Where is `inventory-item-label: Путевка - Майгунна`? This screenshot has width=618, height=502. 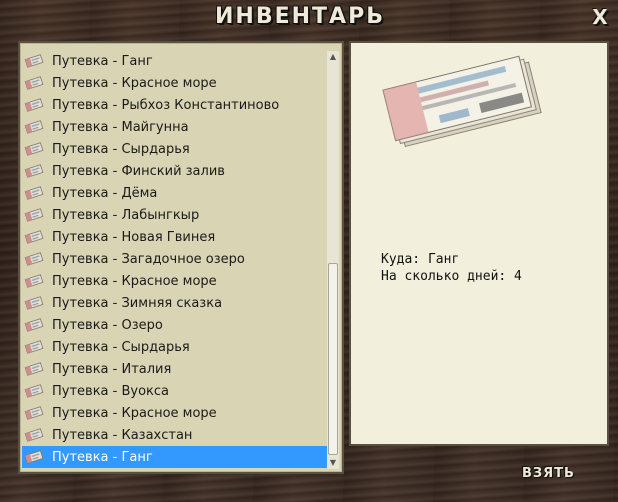 inventory-item-label: Путевка - Майгунна is located at coordinates (120, 127).